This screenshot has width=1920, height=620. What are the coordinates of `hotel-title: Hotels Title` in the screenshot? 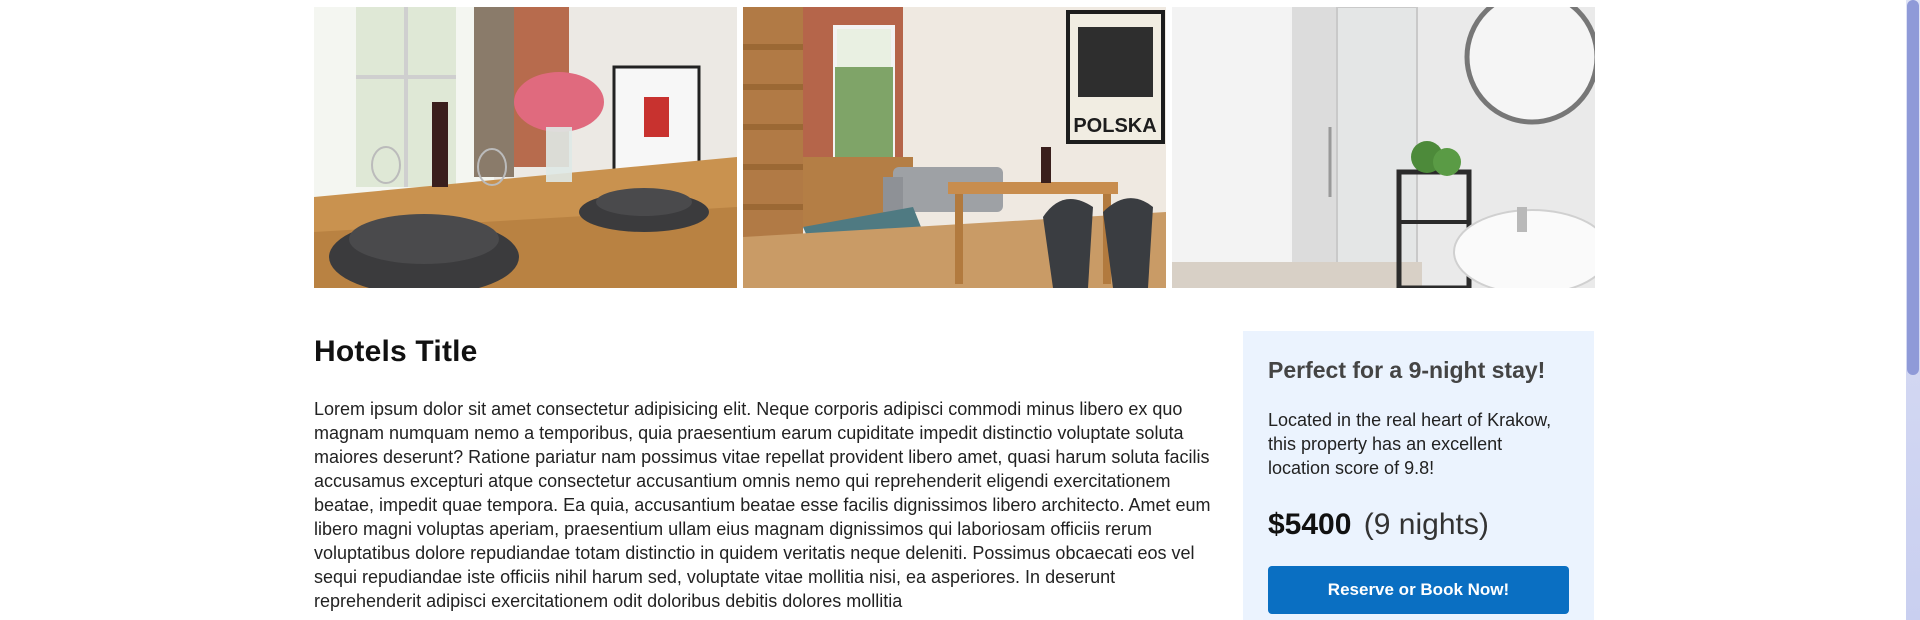 It's located at (396, 351).